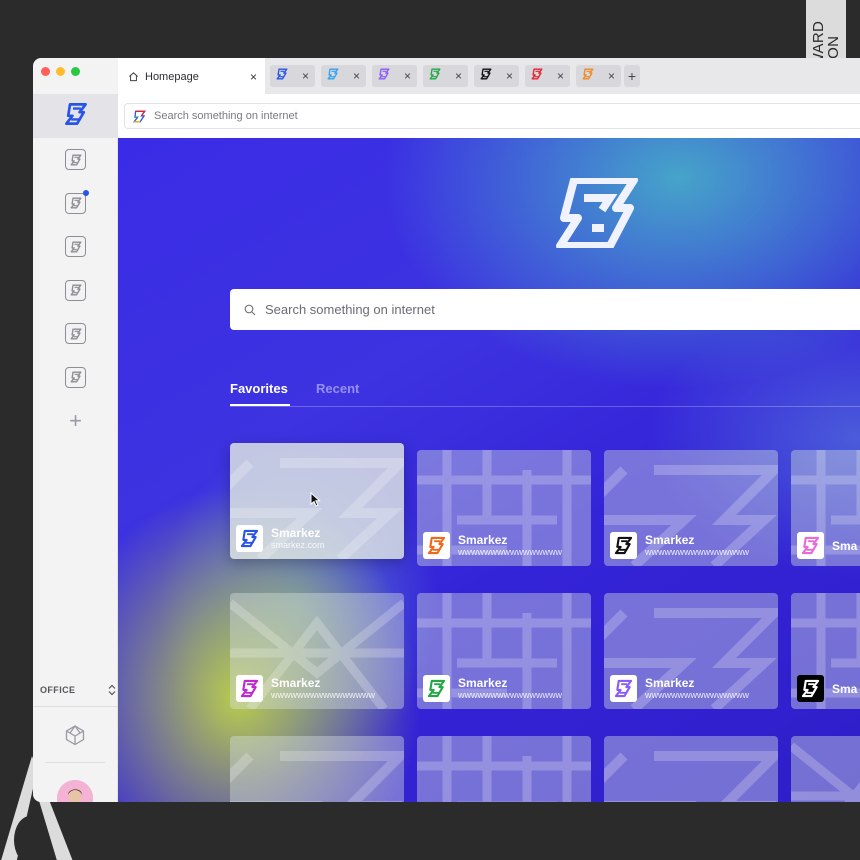  I want to click on search-placeholder: Search something on internet, so click(350, 309).